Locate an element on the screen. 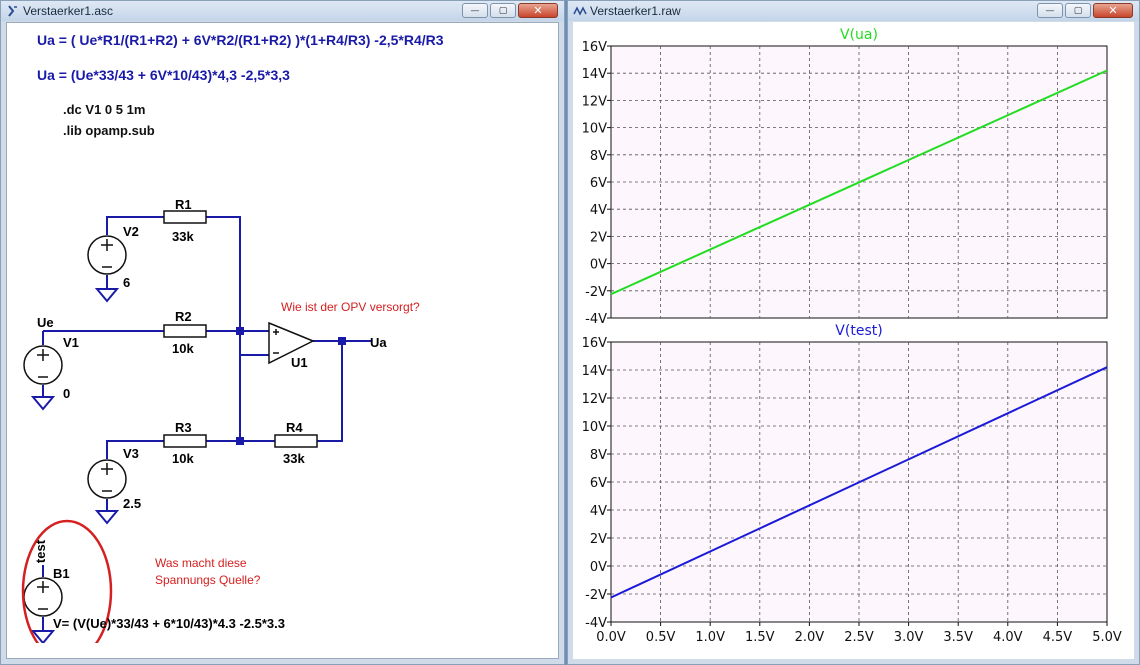 The height and width of the screenshot is (665, 1140). x-tick-label: 4.5V is located at coordinates (1058, 637).